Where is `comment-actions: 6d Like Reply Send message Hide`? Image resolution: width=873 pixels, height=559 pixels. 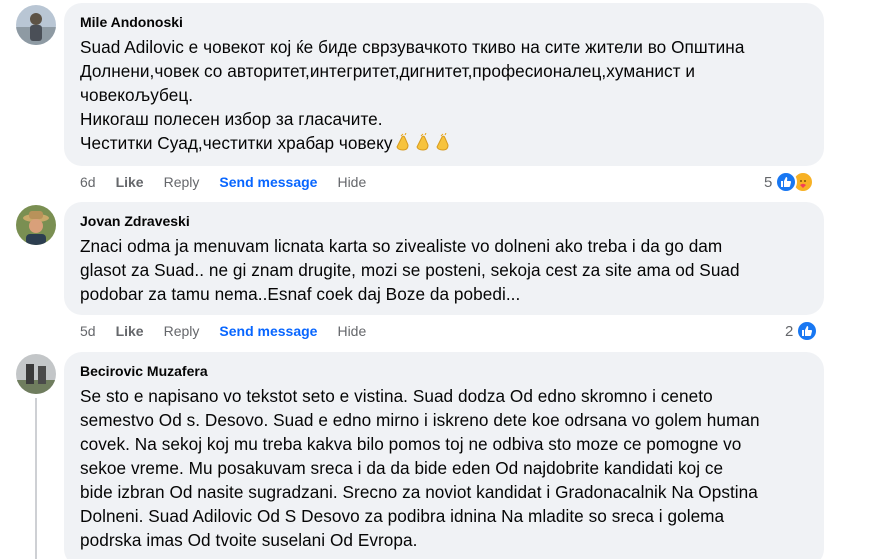 comment-actions: 6d Like Reply Send message Hide is located at coordinates (233, 182).